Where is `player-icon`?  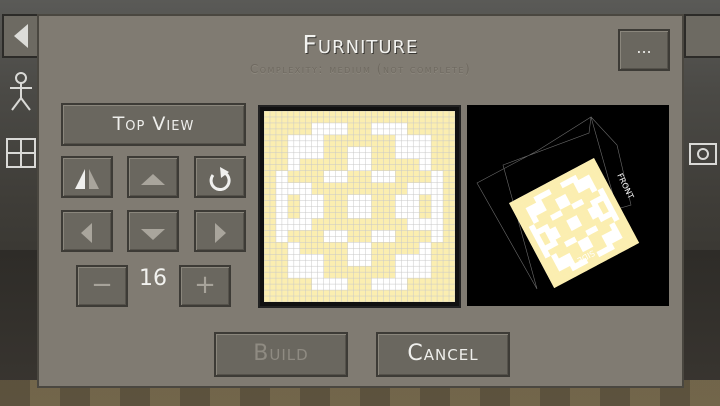 player-icon is located at coordinates (21, 96).